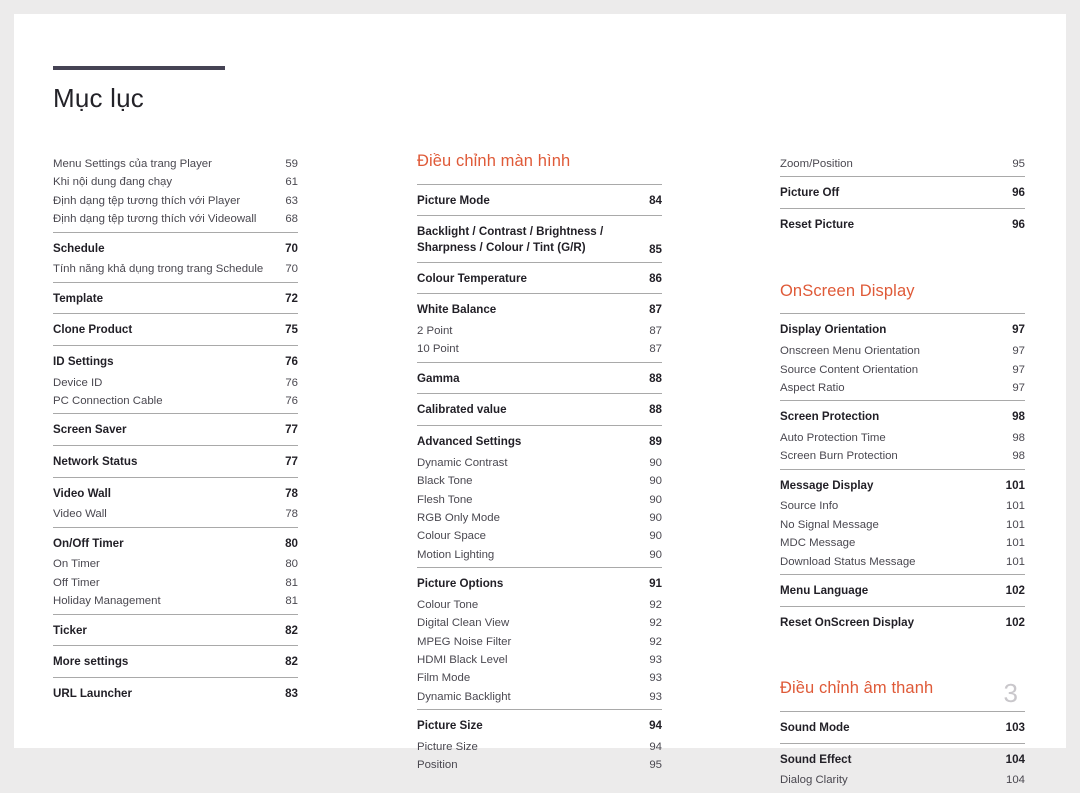 Image resolution: width=1080 pixels, height=793 pixels. Describe the element at coordinates (539, 484) in the screenshot. I see `toc-entry-black-tone: Black Tone 90` at that location.